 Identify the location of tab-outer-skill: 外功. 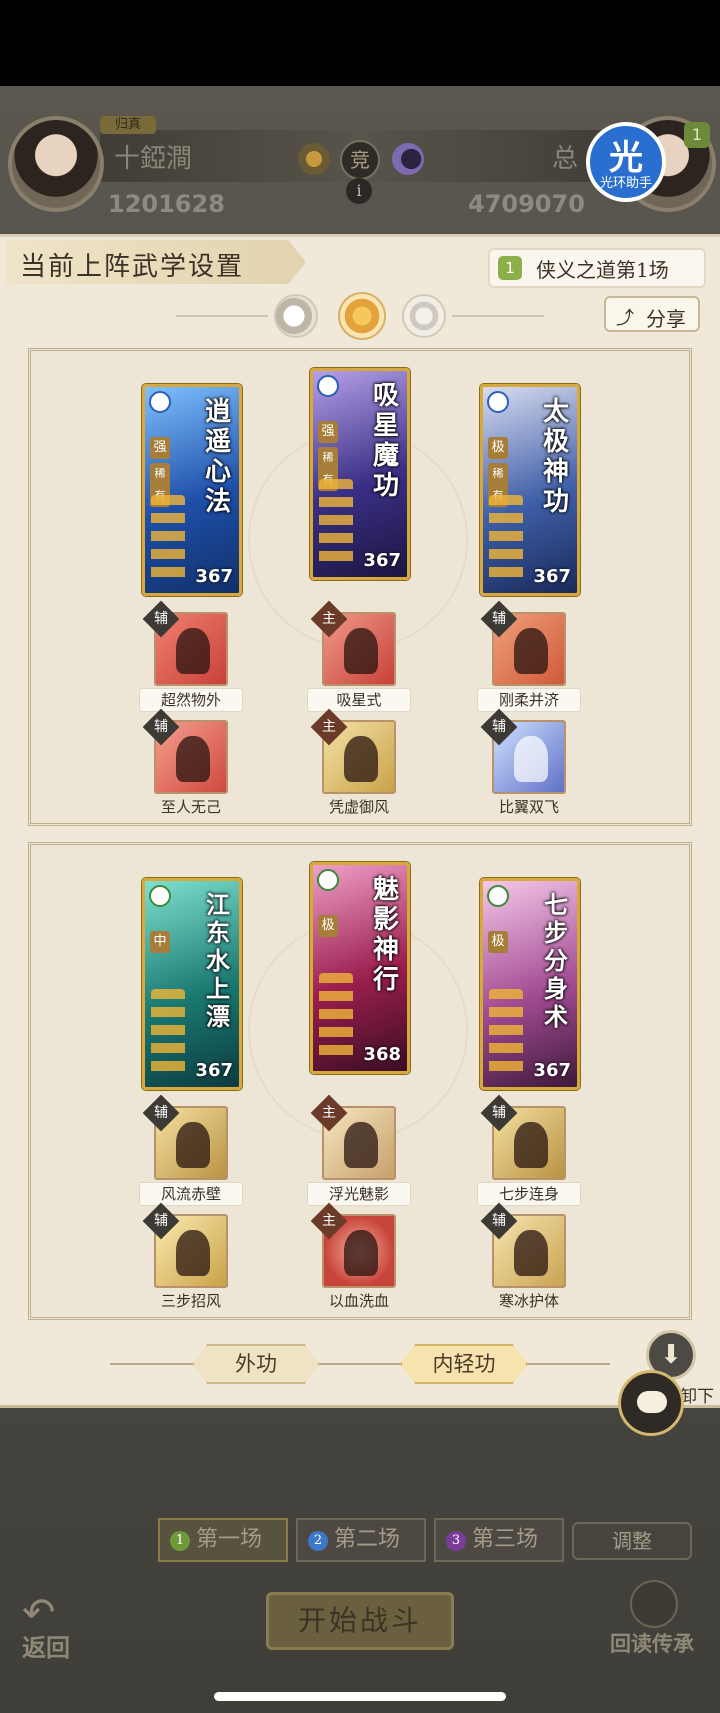
(256, 1364).